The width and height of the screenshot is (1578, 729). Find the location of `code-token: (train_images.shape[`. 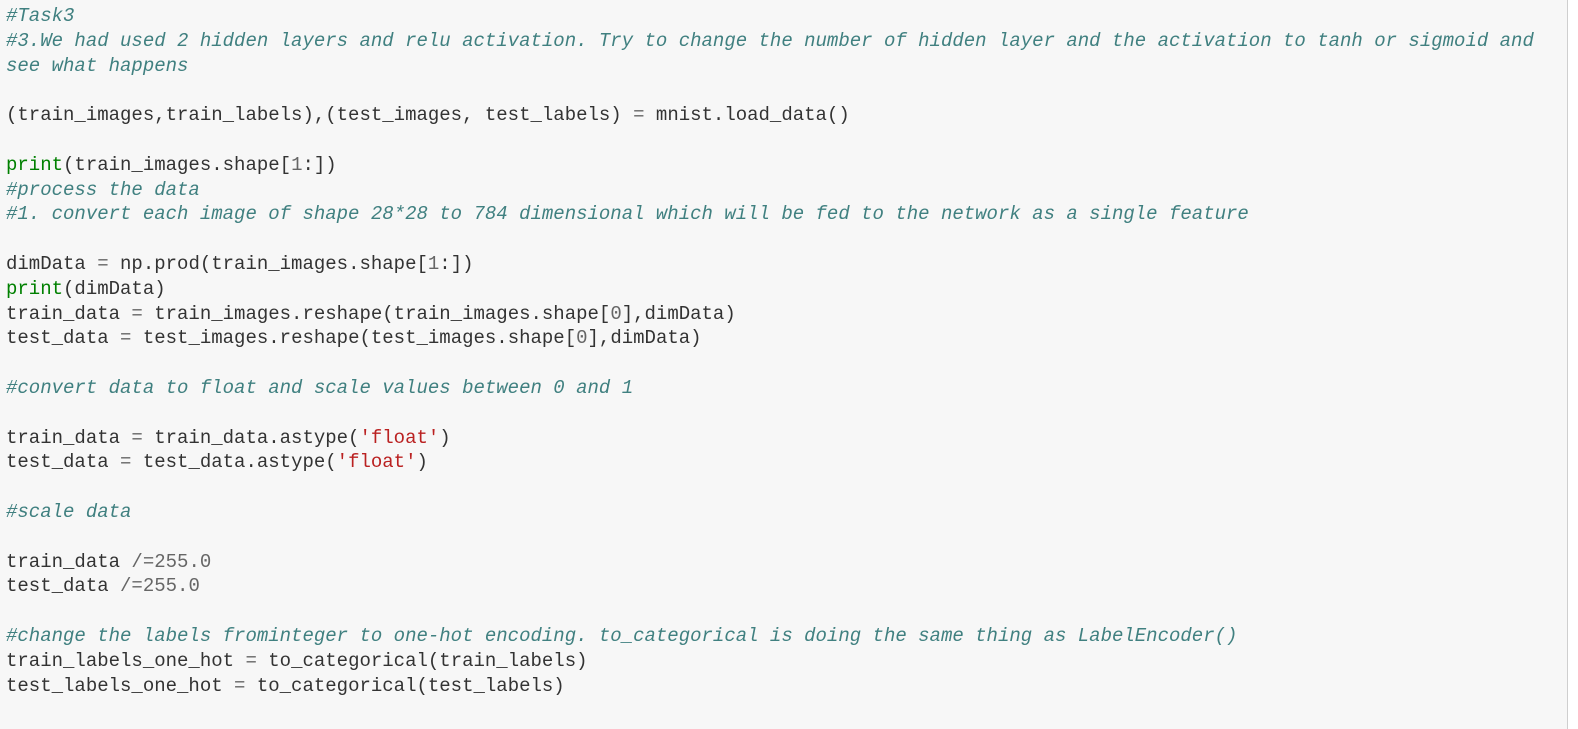

code-token: (train_images.shape[ is located at coordinates (177, 164).